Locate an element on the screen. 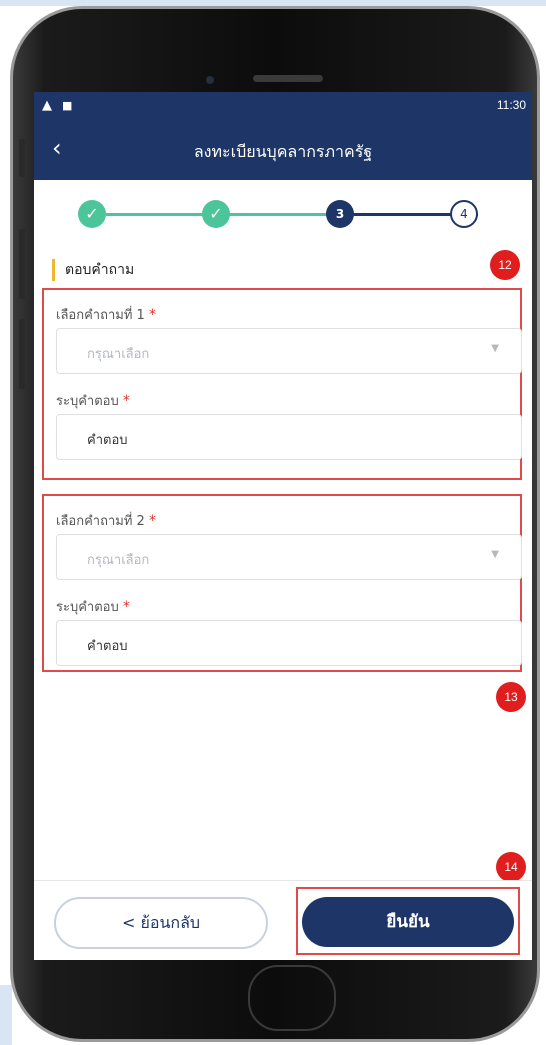 The width and height of the screenshot is (546, 1045). answer-2-label: ระบุคำตอบ * is located at coordinates (93, 606).